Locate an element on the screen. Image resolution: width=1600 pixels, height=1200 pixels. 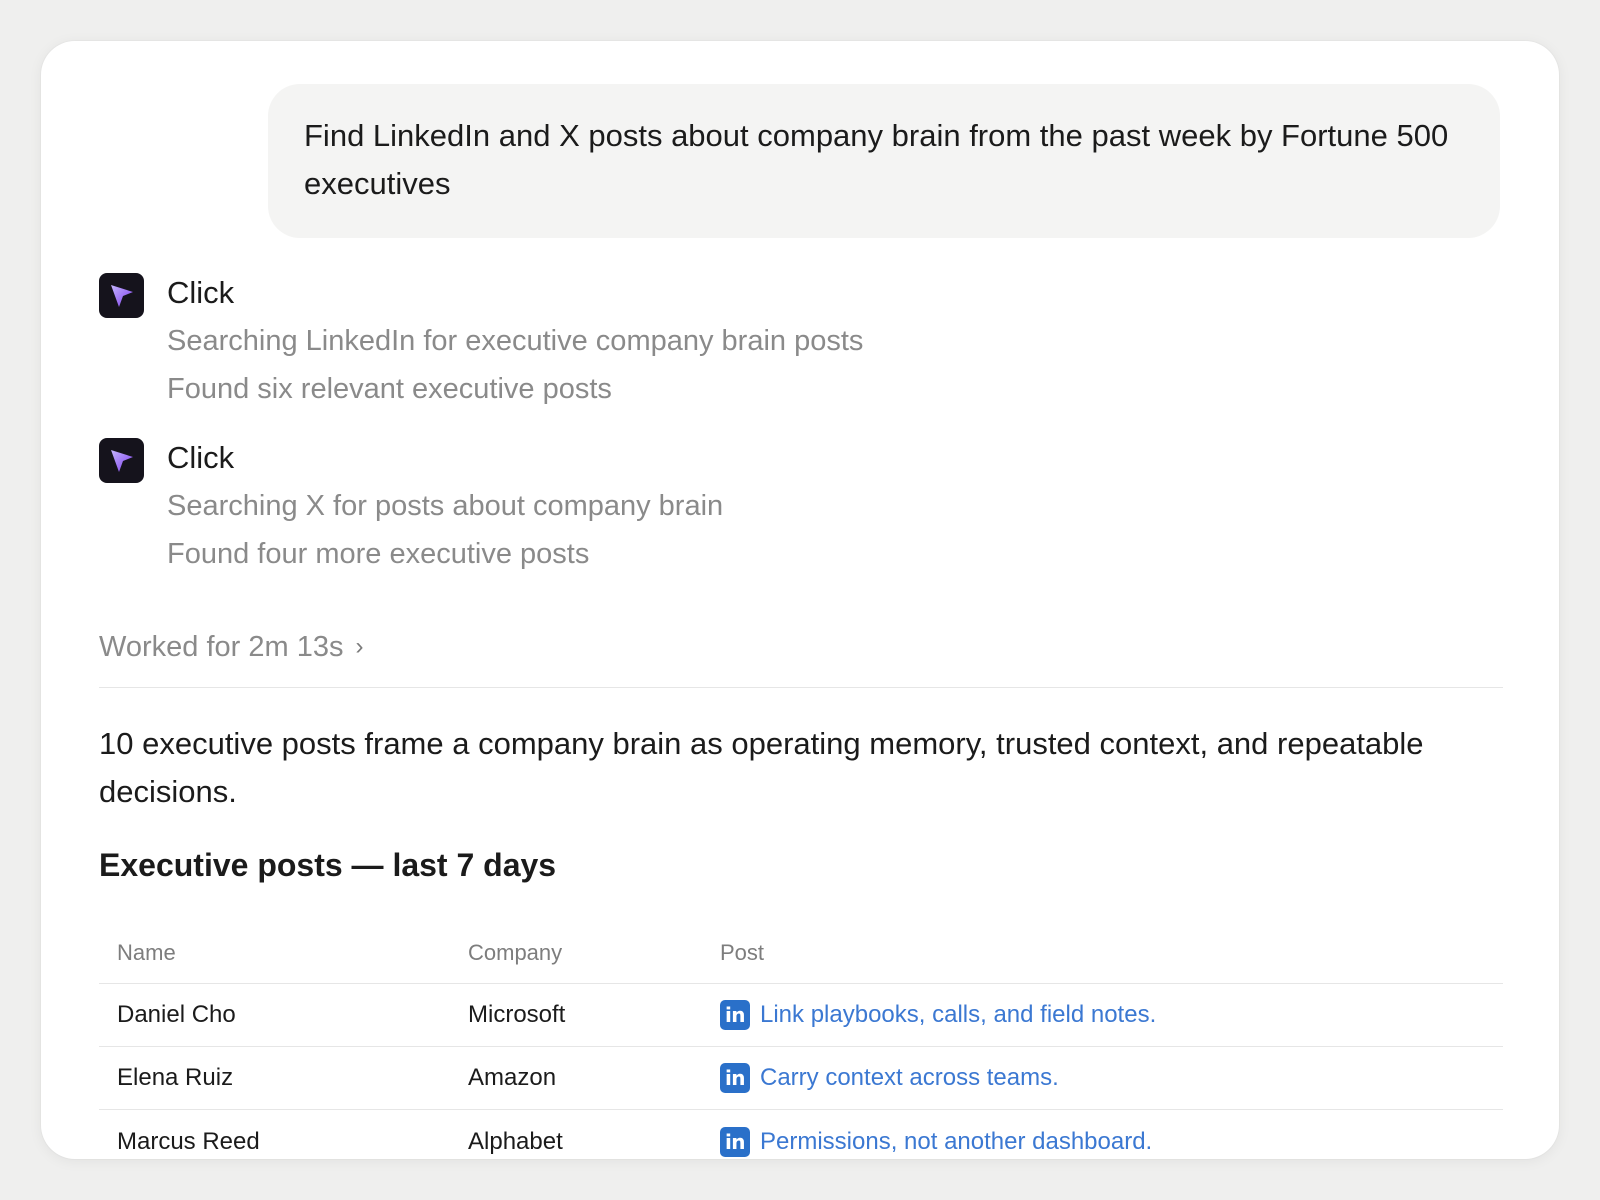
step-detail-line: Found six relevant executive posts is located at coordinates (389, 389).